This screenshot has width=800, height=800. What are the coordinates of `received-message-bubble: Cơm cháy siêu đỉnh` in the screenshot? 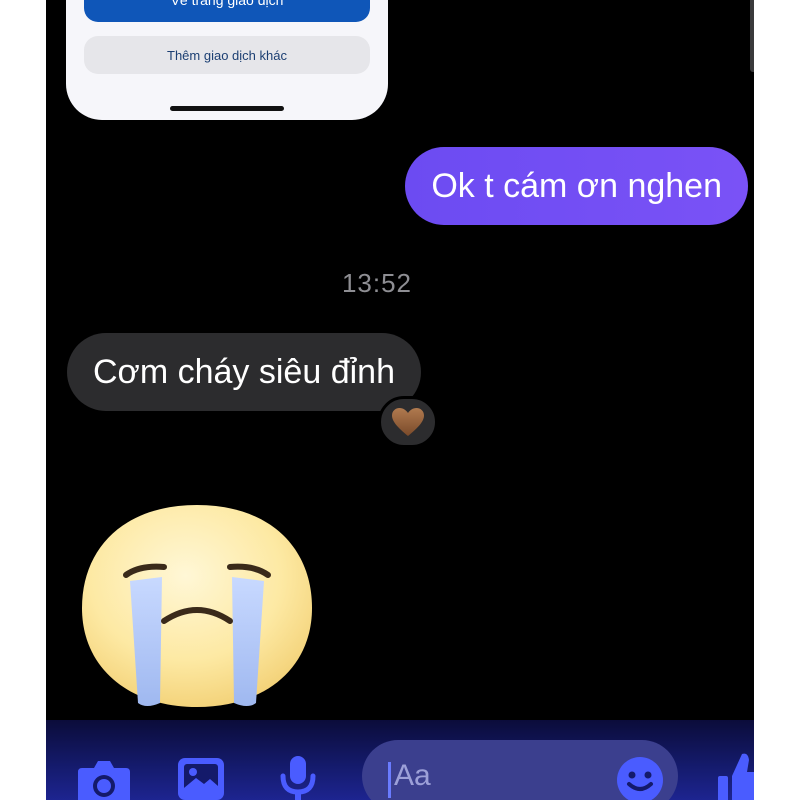 It's located at (244, 372).